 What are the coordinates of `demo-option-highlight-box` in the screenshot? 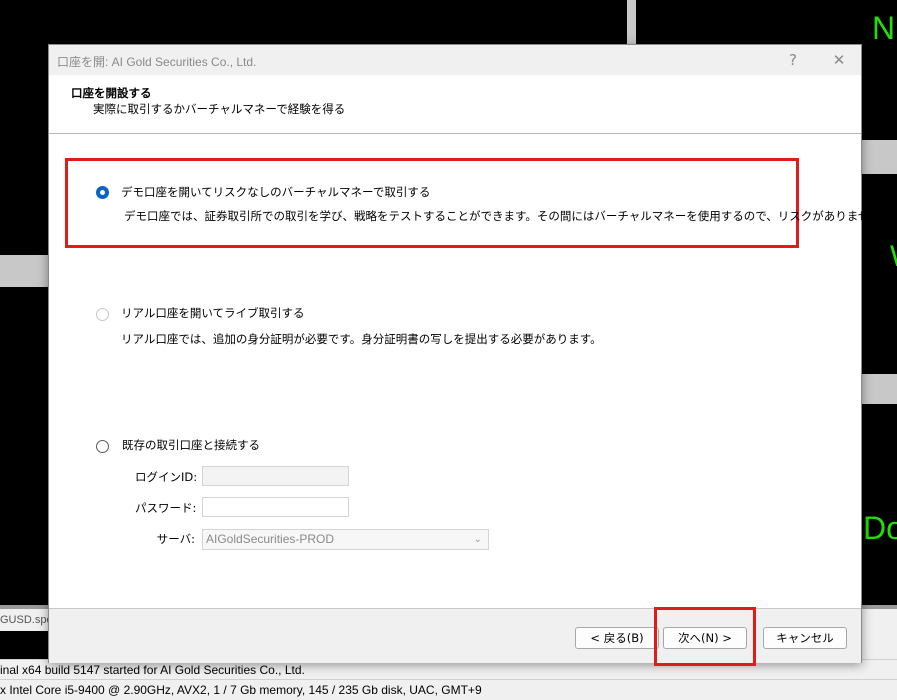 It's located at (432, 203).